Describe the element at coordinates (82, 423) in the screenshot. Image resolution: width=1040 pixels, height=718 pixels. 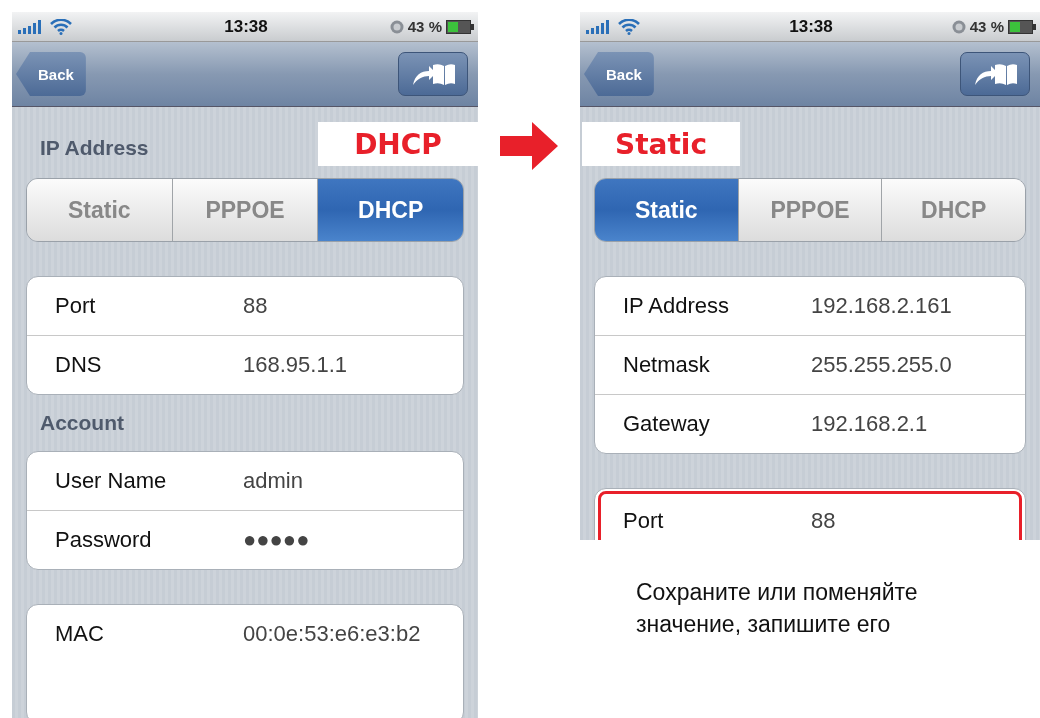
I see `section-header: Account` at that location.